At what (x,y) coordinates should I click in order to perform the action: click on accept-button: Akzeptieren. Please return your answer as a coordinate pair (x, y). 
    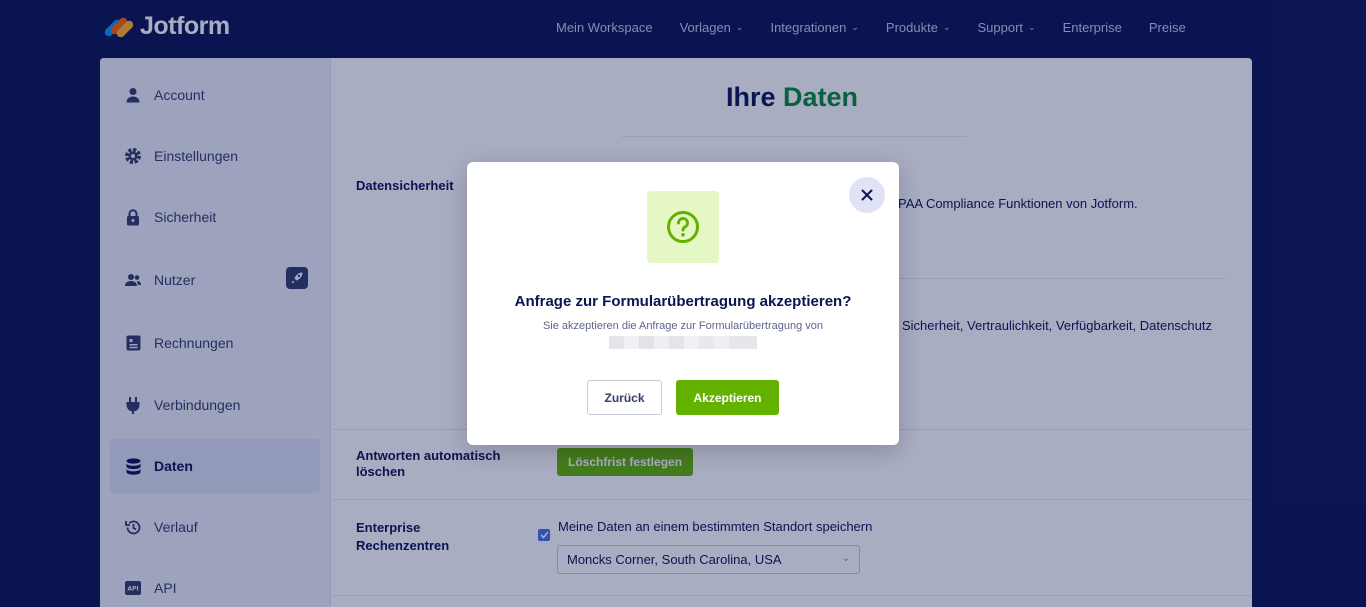
    Looking at the image, I should click on (727, 397).